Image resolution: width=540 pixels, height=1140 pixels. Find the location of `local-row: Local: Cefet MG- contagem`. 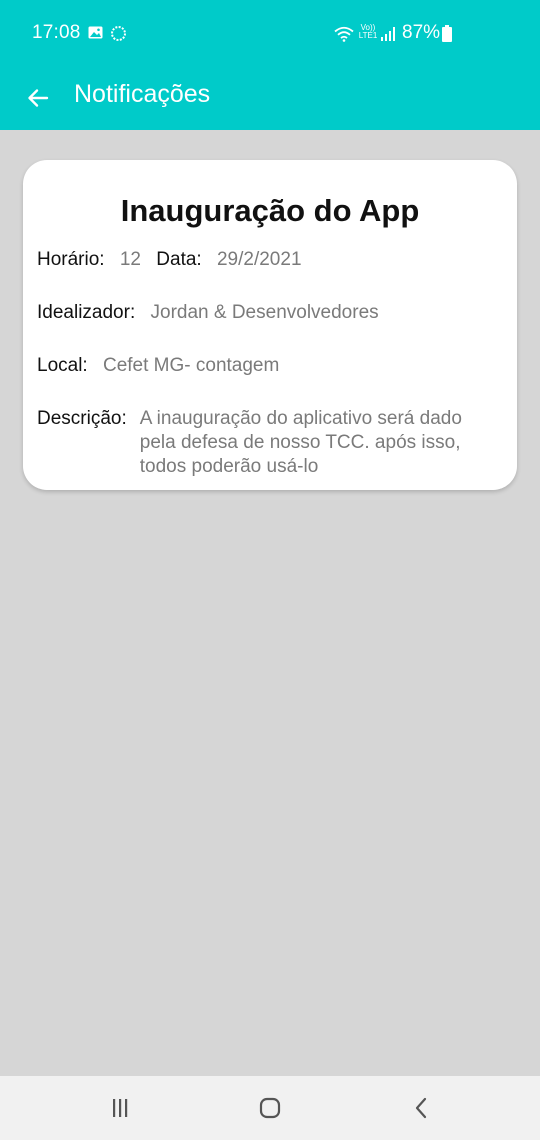

local-row: Local: Cefet MG- contagem is located at coordinates (158, 366).